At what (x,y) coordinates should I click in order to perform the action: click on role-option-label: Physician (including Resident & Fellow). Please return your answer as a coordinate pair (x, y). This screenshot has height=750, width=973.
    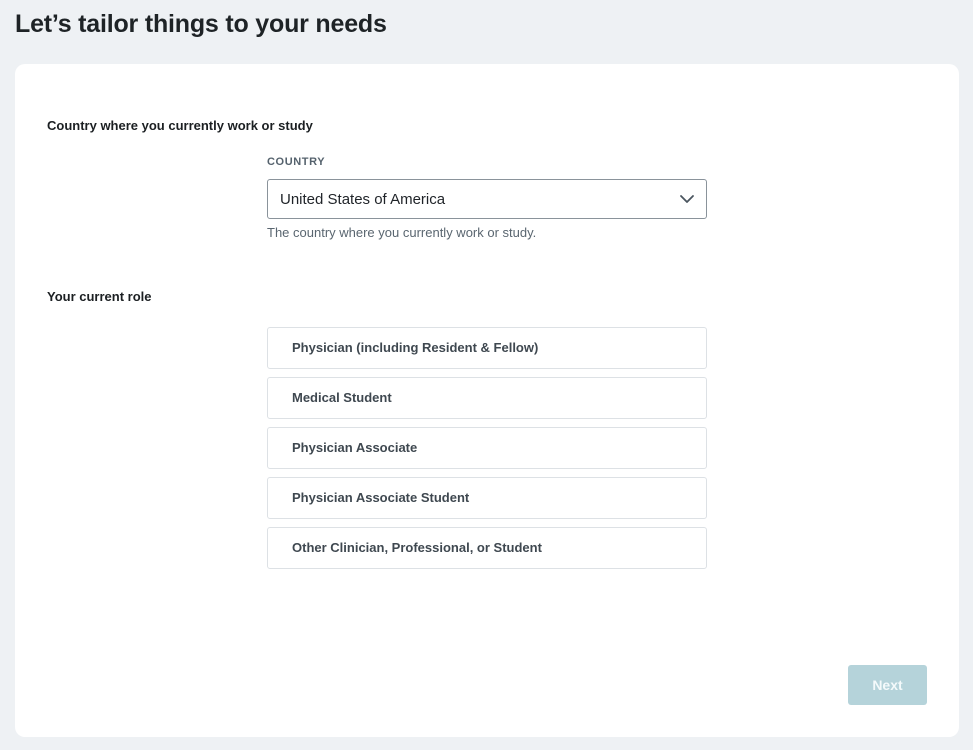
    Looking at the image, I should click on (415, 347).